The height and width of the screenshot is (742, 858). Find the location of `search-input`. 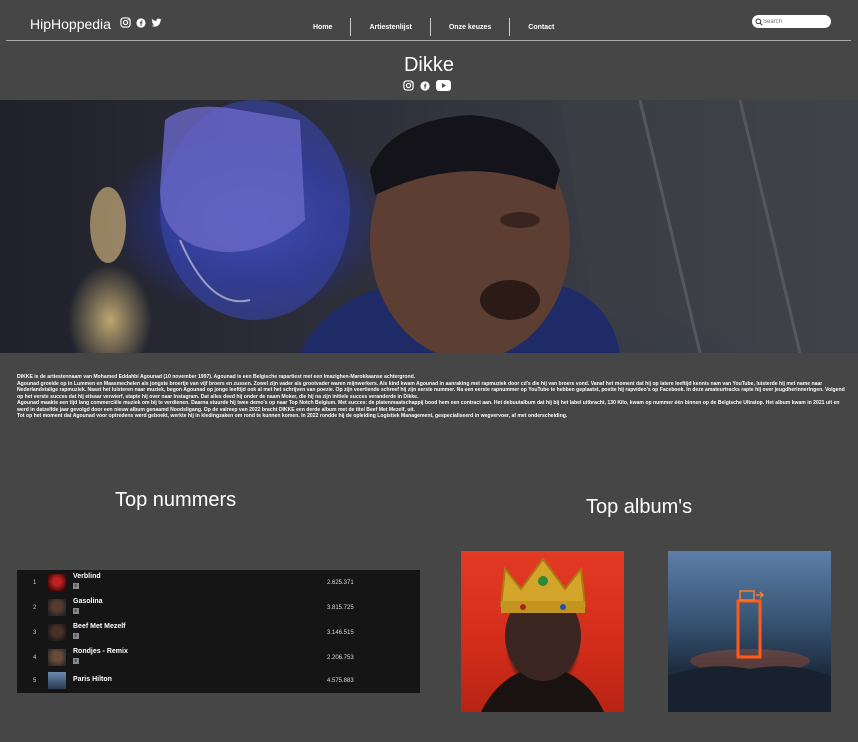

search-input is located at coordinates (793, 21).